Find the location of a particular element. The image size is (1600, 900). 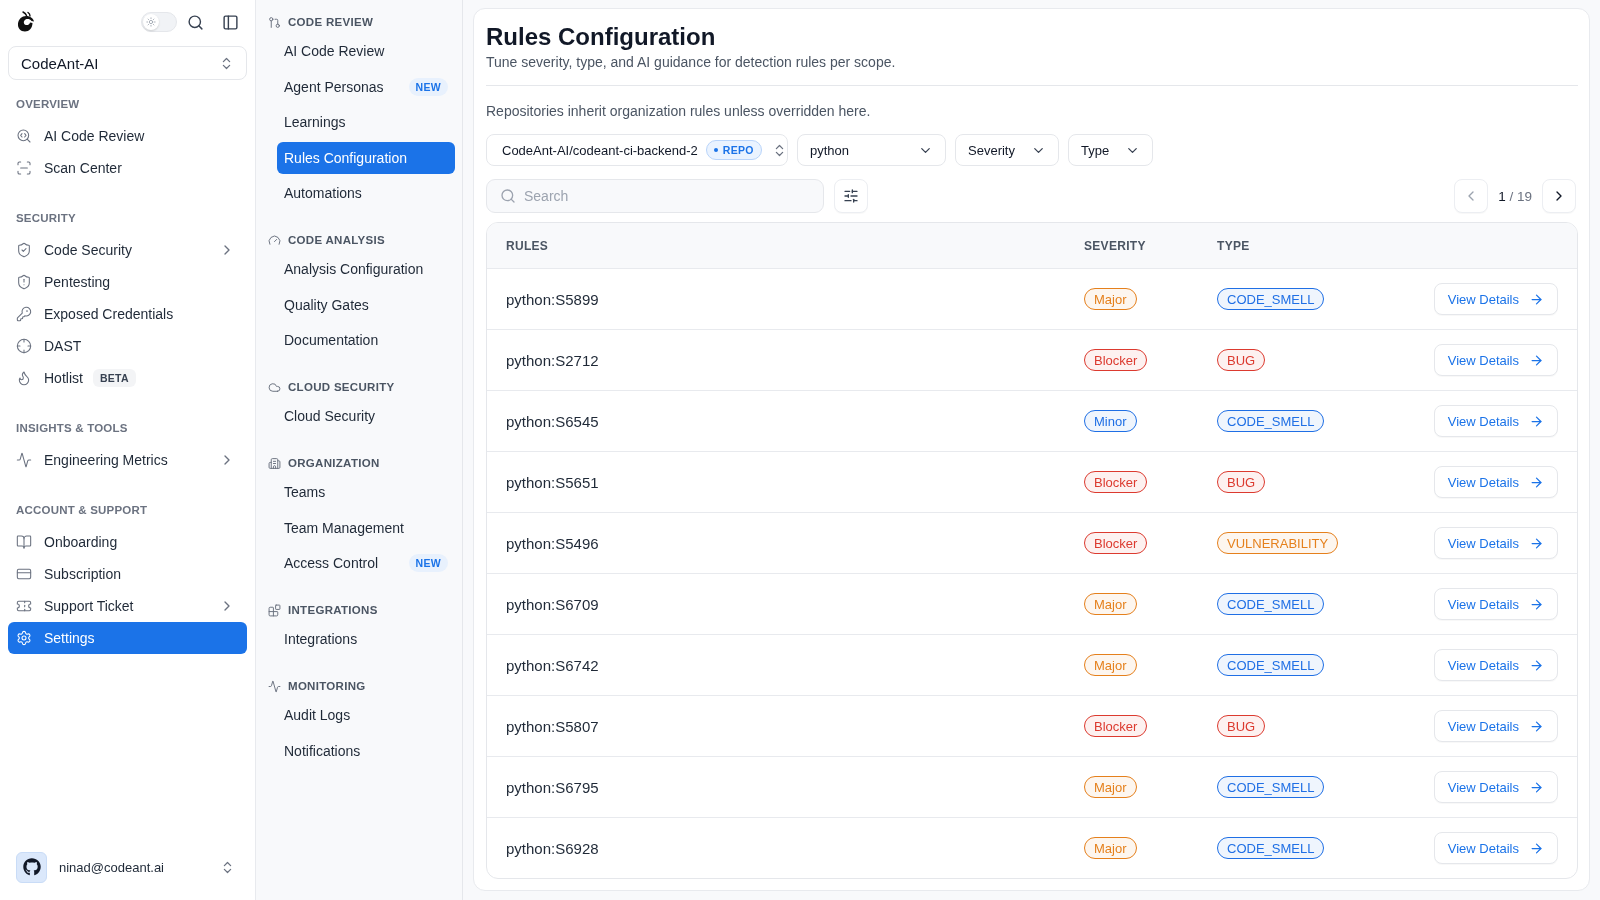

organization-select: CodeAnt-AI is located at coordinates (127, 63).